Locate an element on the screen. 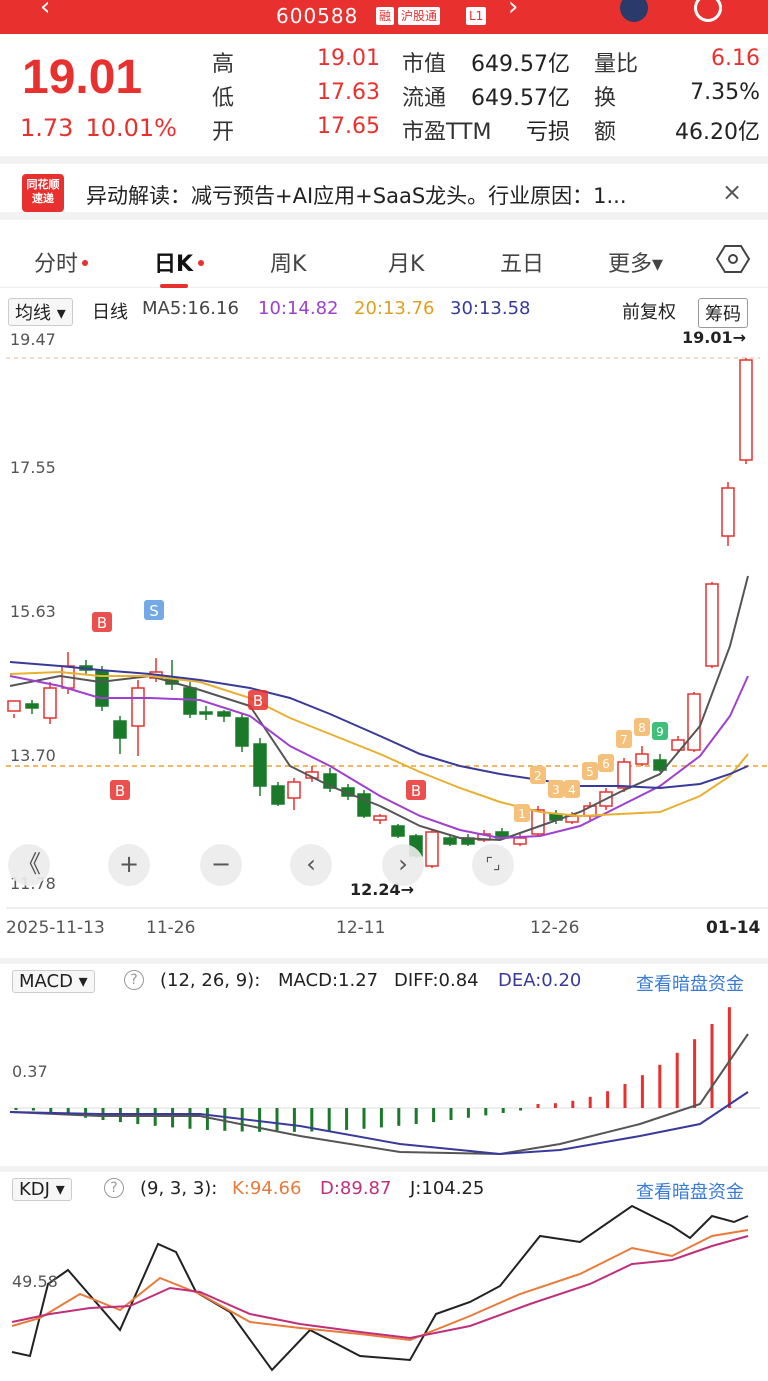 Image resolution: width=768 pixels, height=1381 pixels. active-tab-indicator is located at coordinates (174, 286).